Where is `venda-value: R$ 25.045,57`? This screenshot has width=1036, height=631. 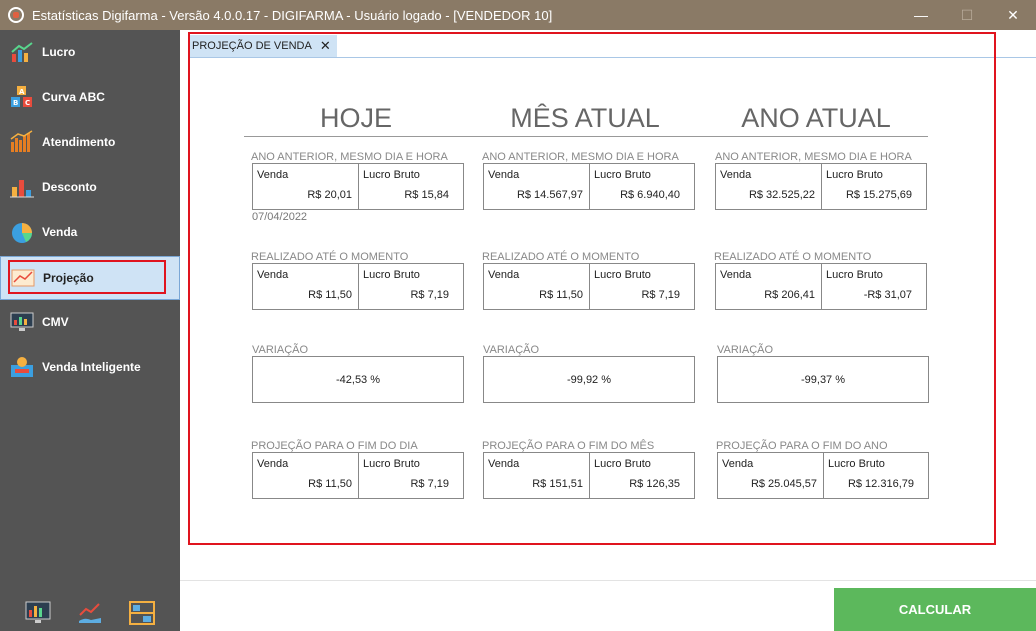 venda-value: R$ 25.045,57 is located at coordinates (783, 484).